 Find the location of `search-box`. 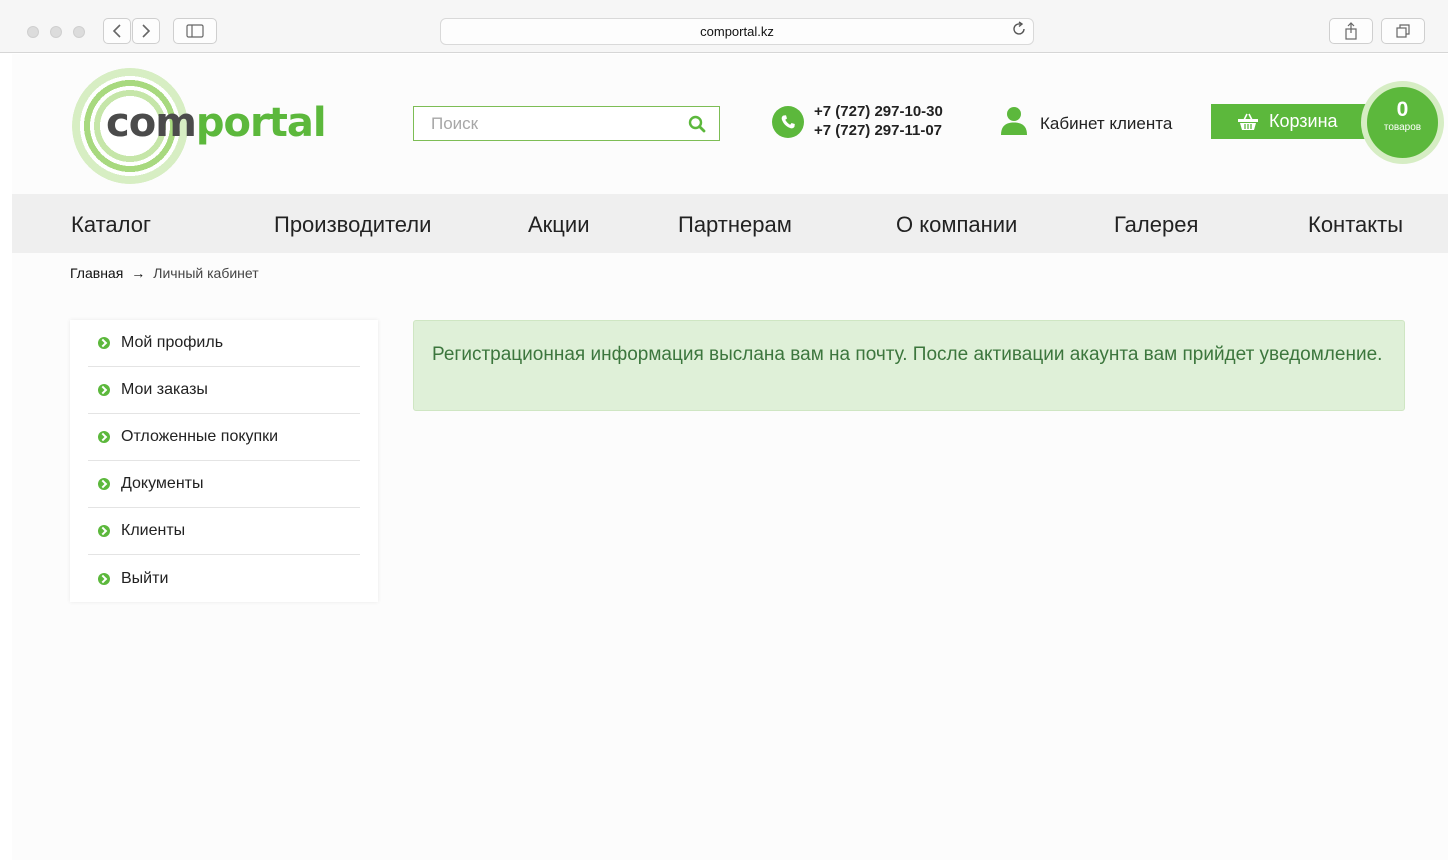

search-box is located at coordinates (566, 123).